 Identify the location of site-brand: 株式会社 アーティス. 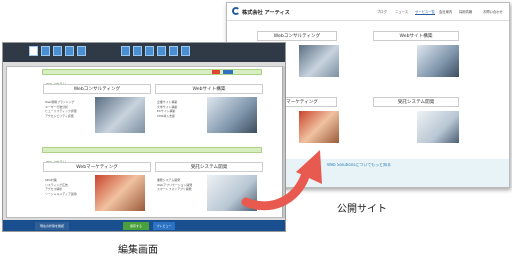
(266, 13).